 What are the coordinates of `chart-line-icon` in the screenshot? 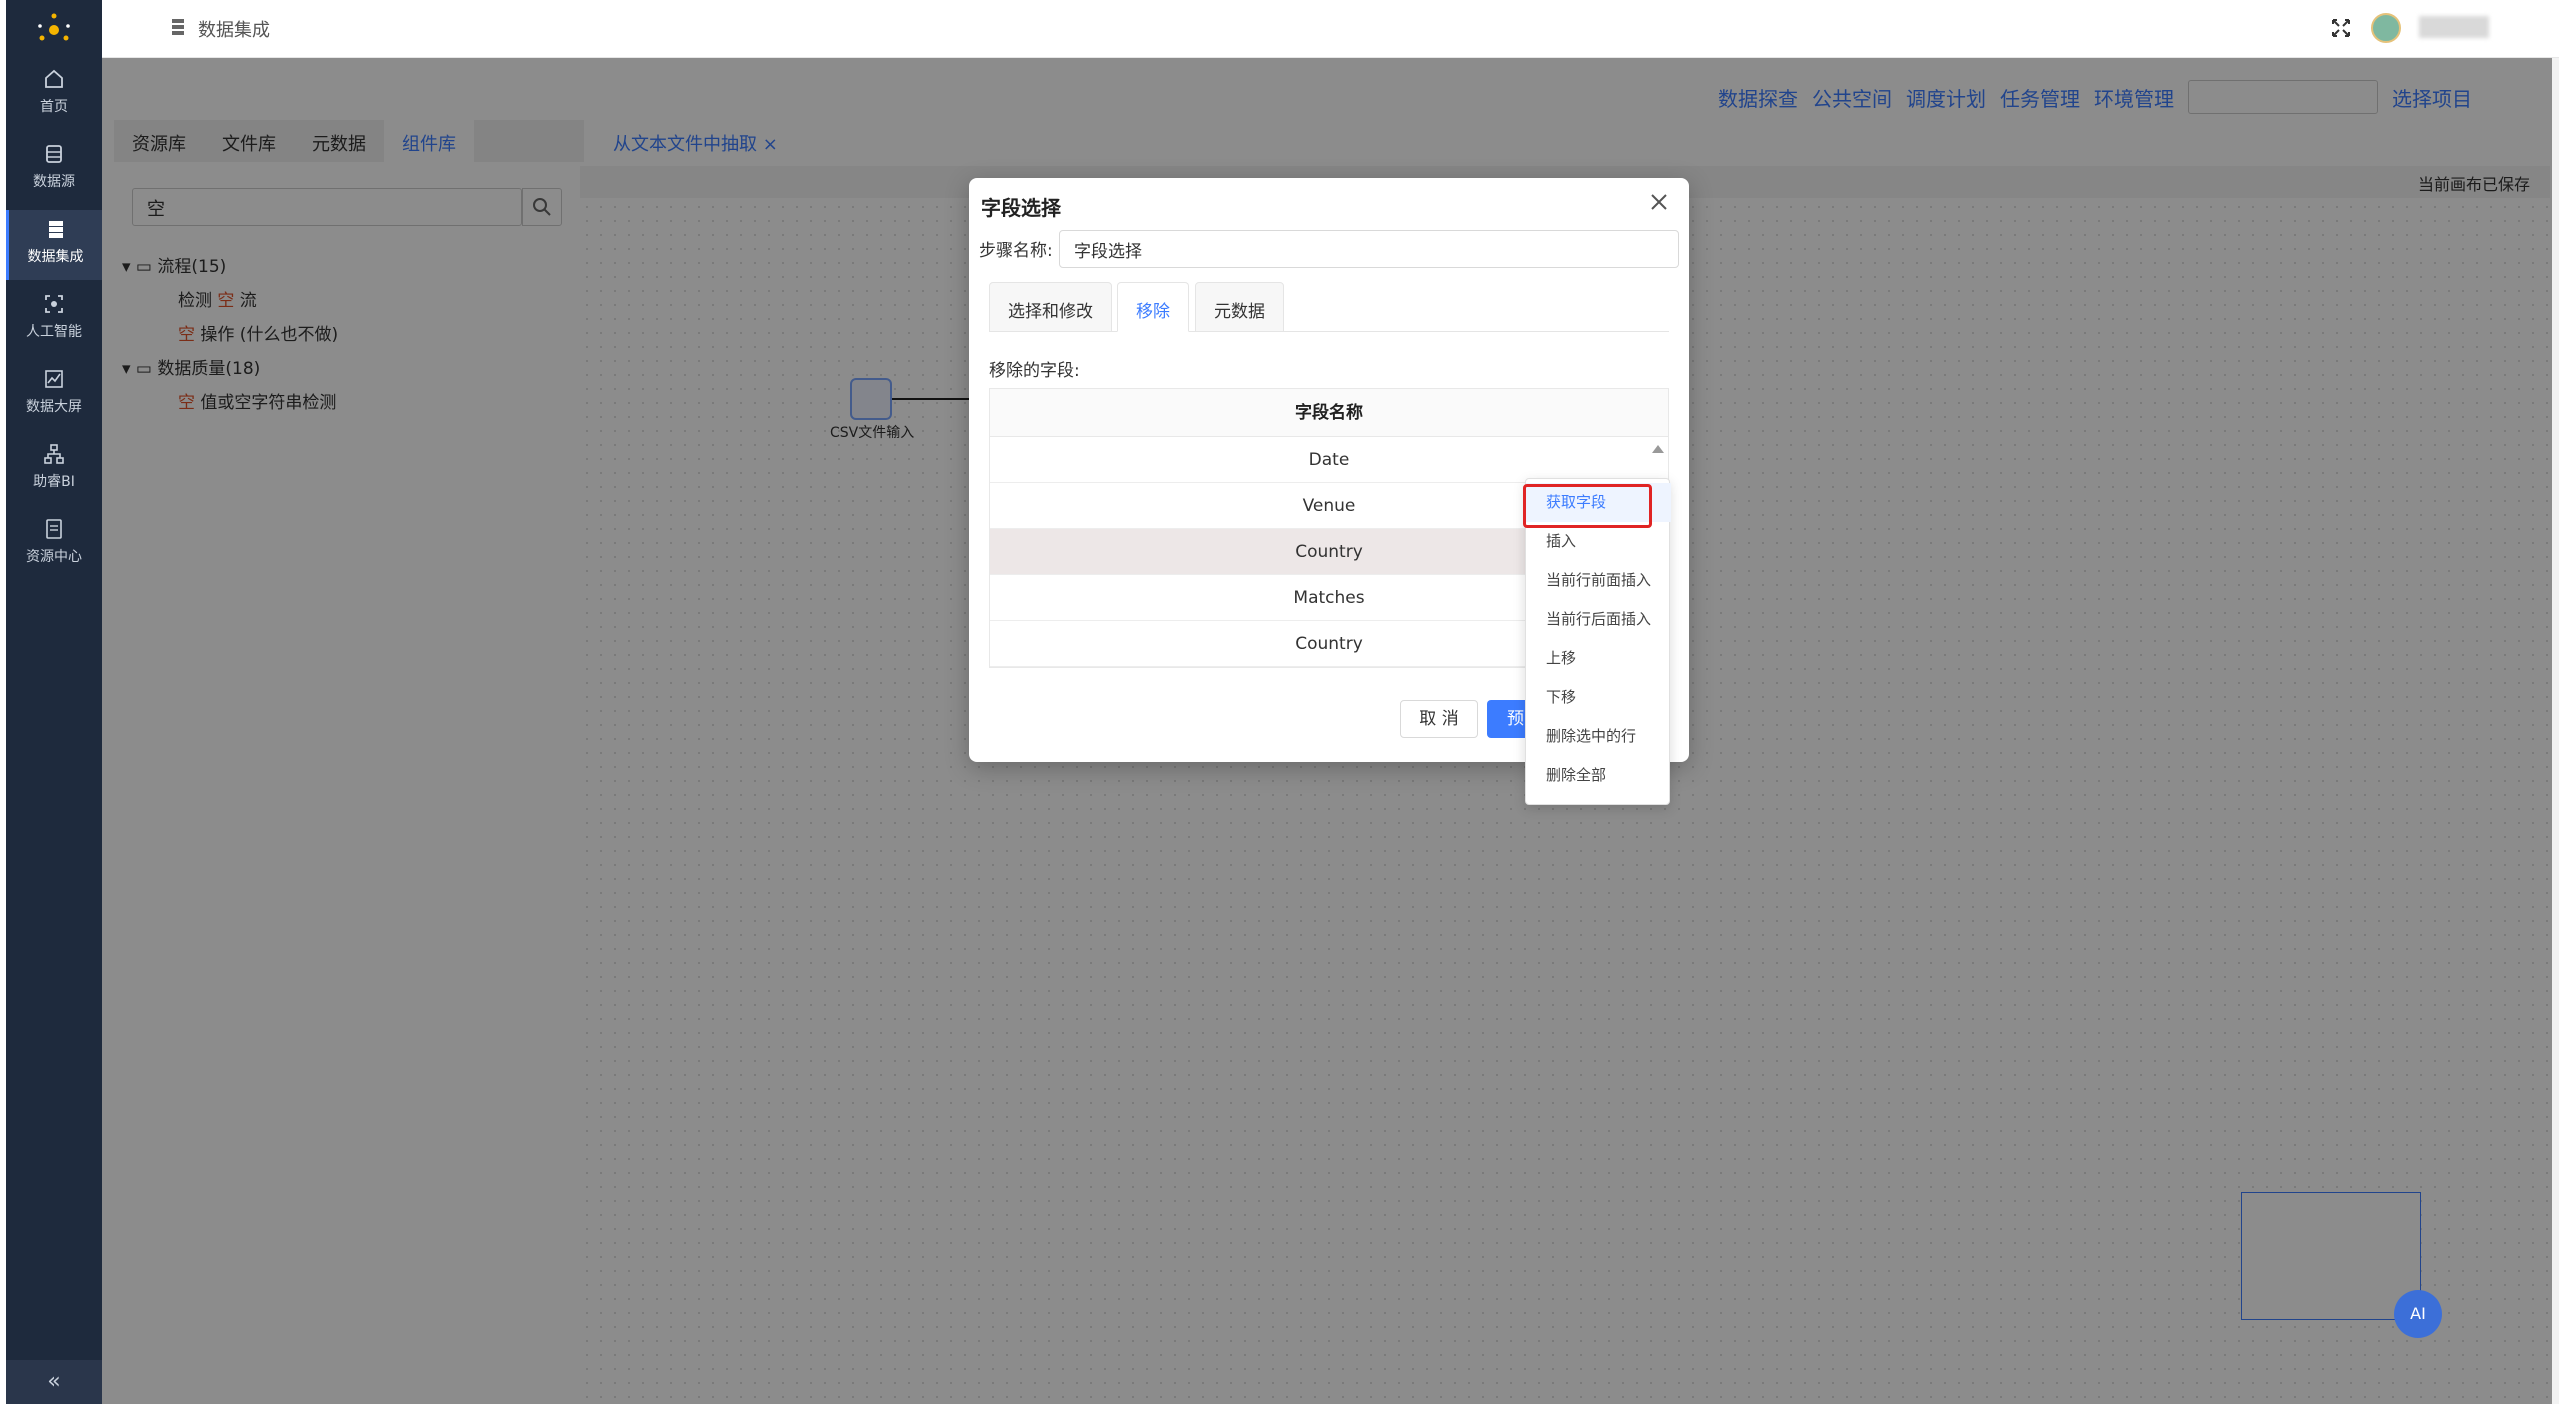 It's located at (54, 379).